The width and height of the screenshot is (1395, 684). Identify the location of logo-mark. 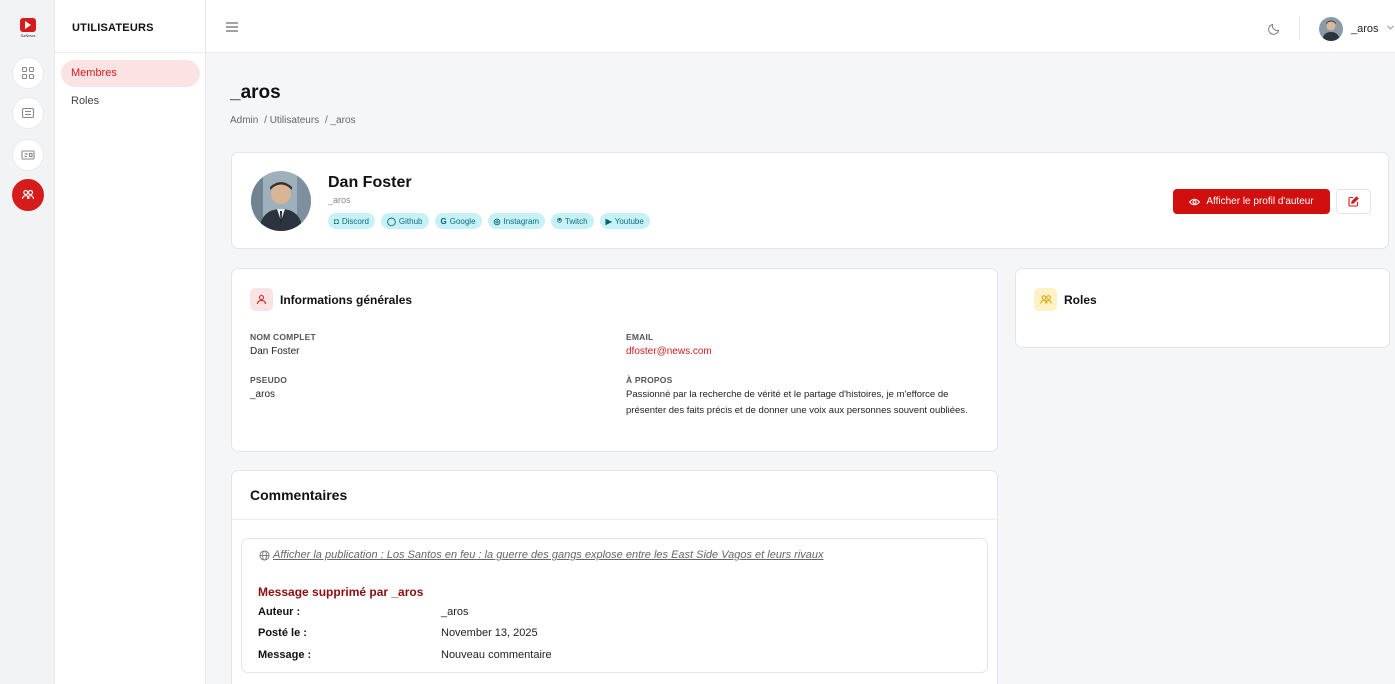
(28, 25).